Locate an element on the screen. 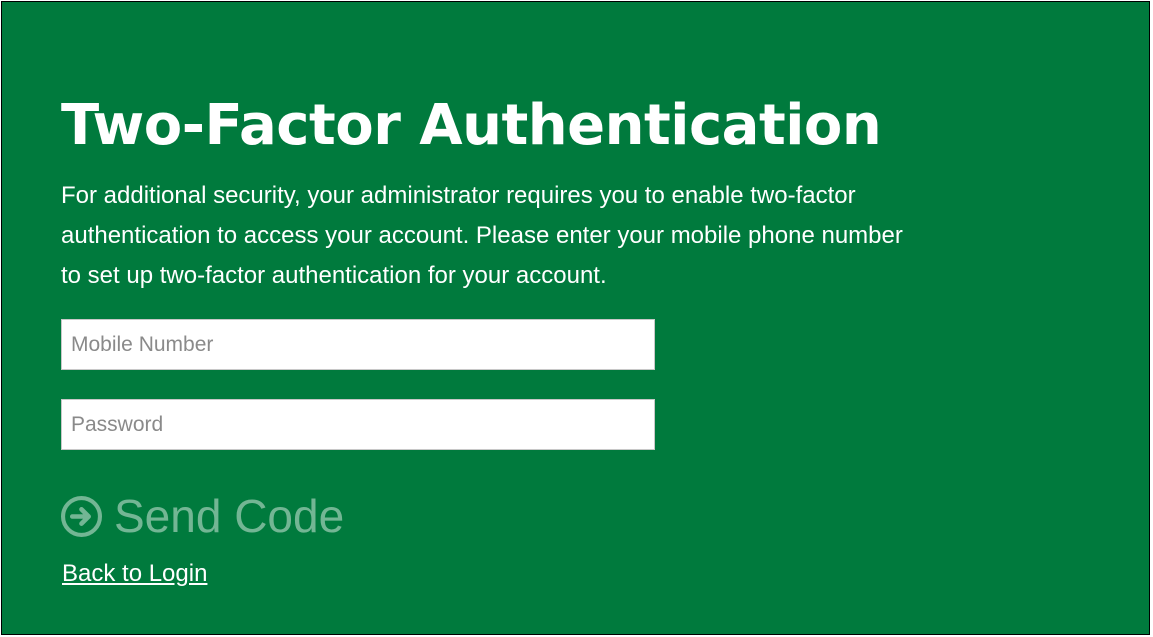  send-code-label: Send Code is located at coordinates (229, 516).